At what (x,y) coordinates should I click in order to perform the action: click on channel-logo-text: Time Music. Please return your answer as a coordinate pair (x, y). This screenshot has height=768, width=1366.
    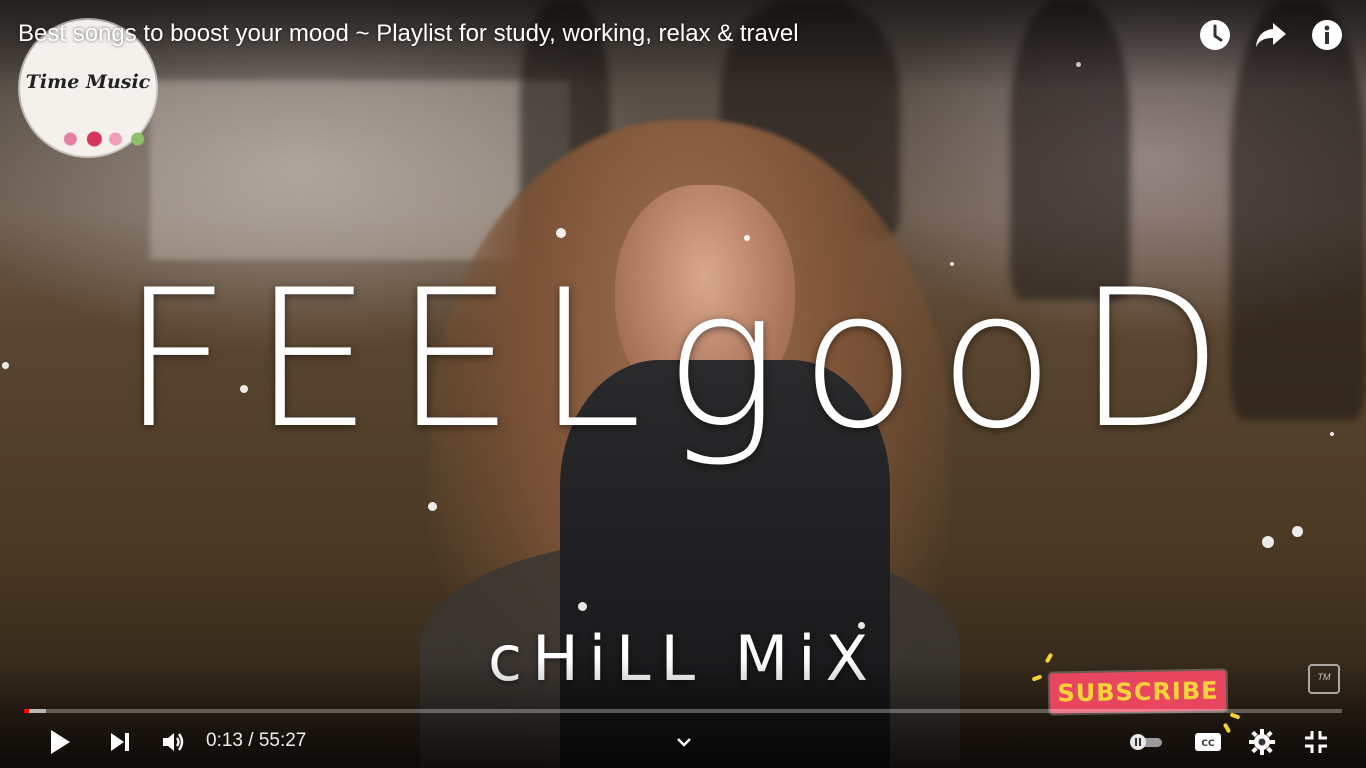
    Looking at the image, I should click on (88, 82).